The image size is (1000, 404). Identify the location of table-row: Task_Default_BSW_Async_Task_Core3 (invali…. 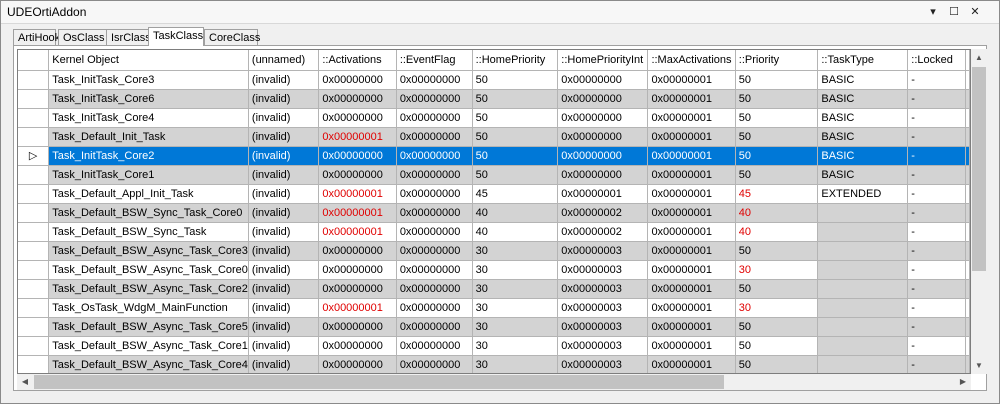
(494, 251).